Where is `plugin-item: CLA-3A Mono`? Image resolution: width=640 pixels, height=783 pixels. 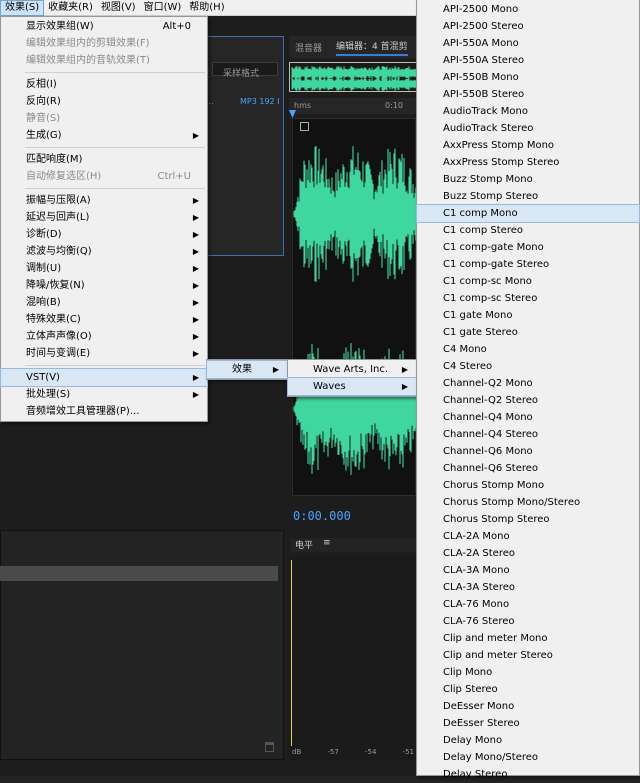 plugin-item: CLA-3A Mono is located at coordinates (528, 570).